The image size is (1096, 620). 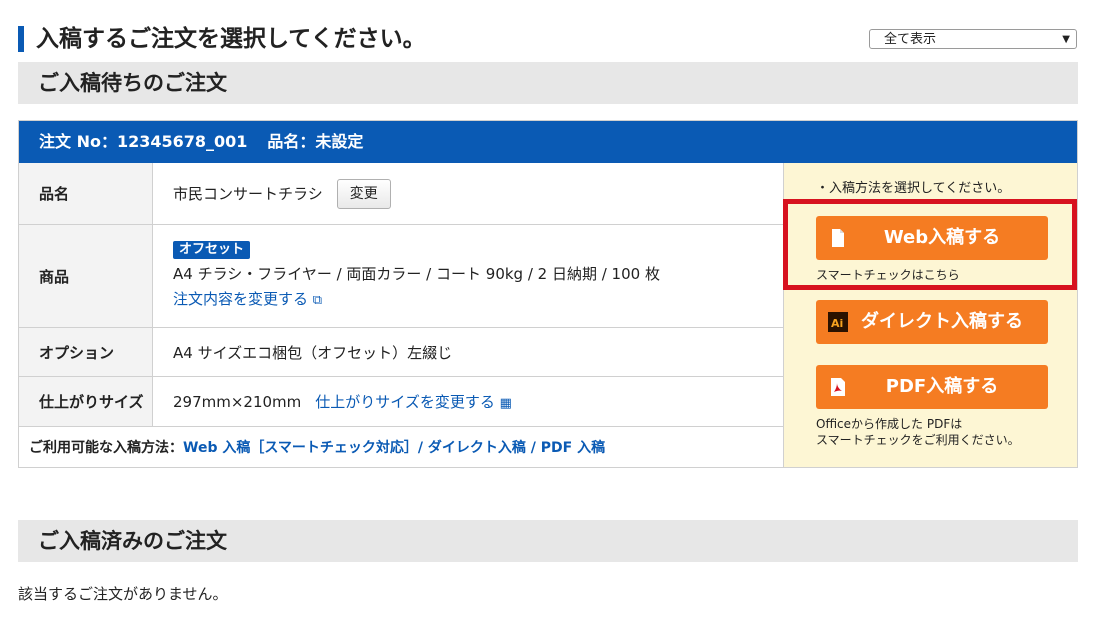 I want to click on offset-badge: オフセット, so click(x=212, y=250).